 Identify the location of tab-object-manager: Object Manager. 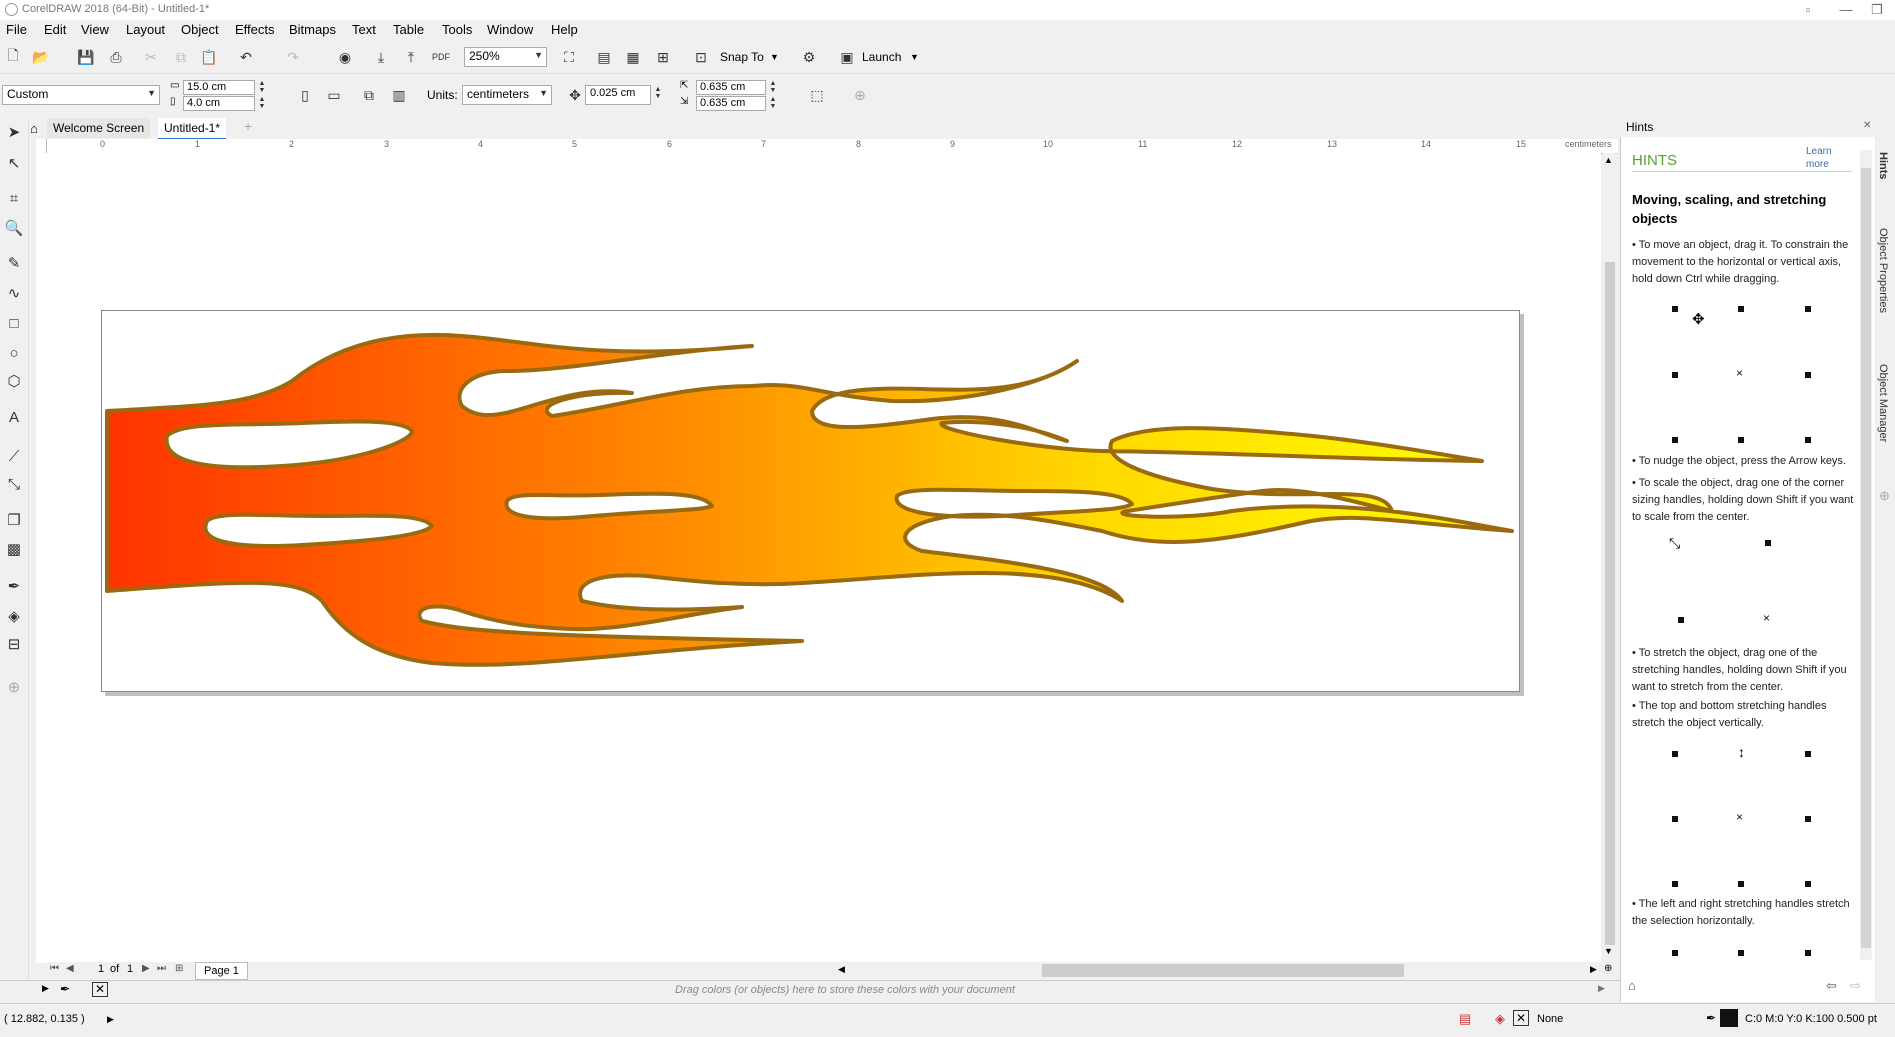
(1883, 403).